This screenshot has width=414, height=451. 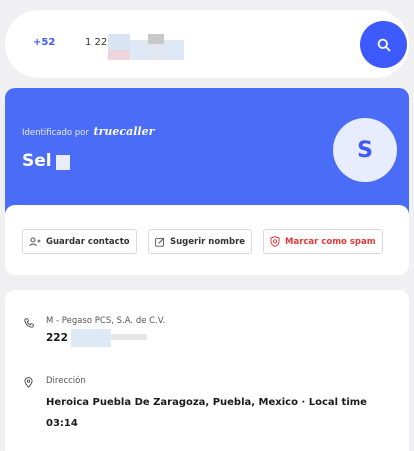 I want to click on mark-spam-button: Marcar como spam, so click(x=323, y=241).